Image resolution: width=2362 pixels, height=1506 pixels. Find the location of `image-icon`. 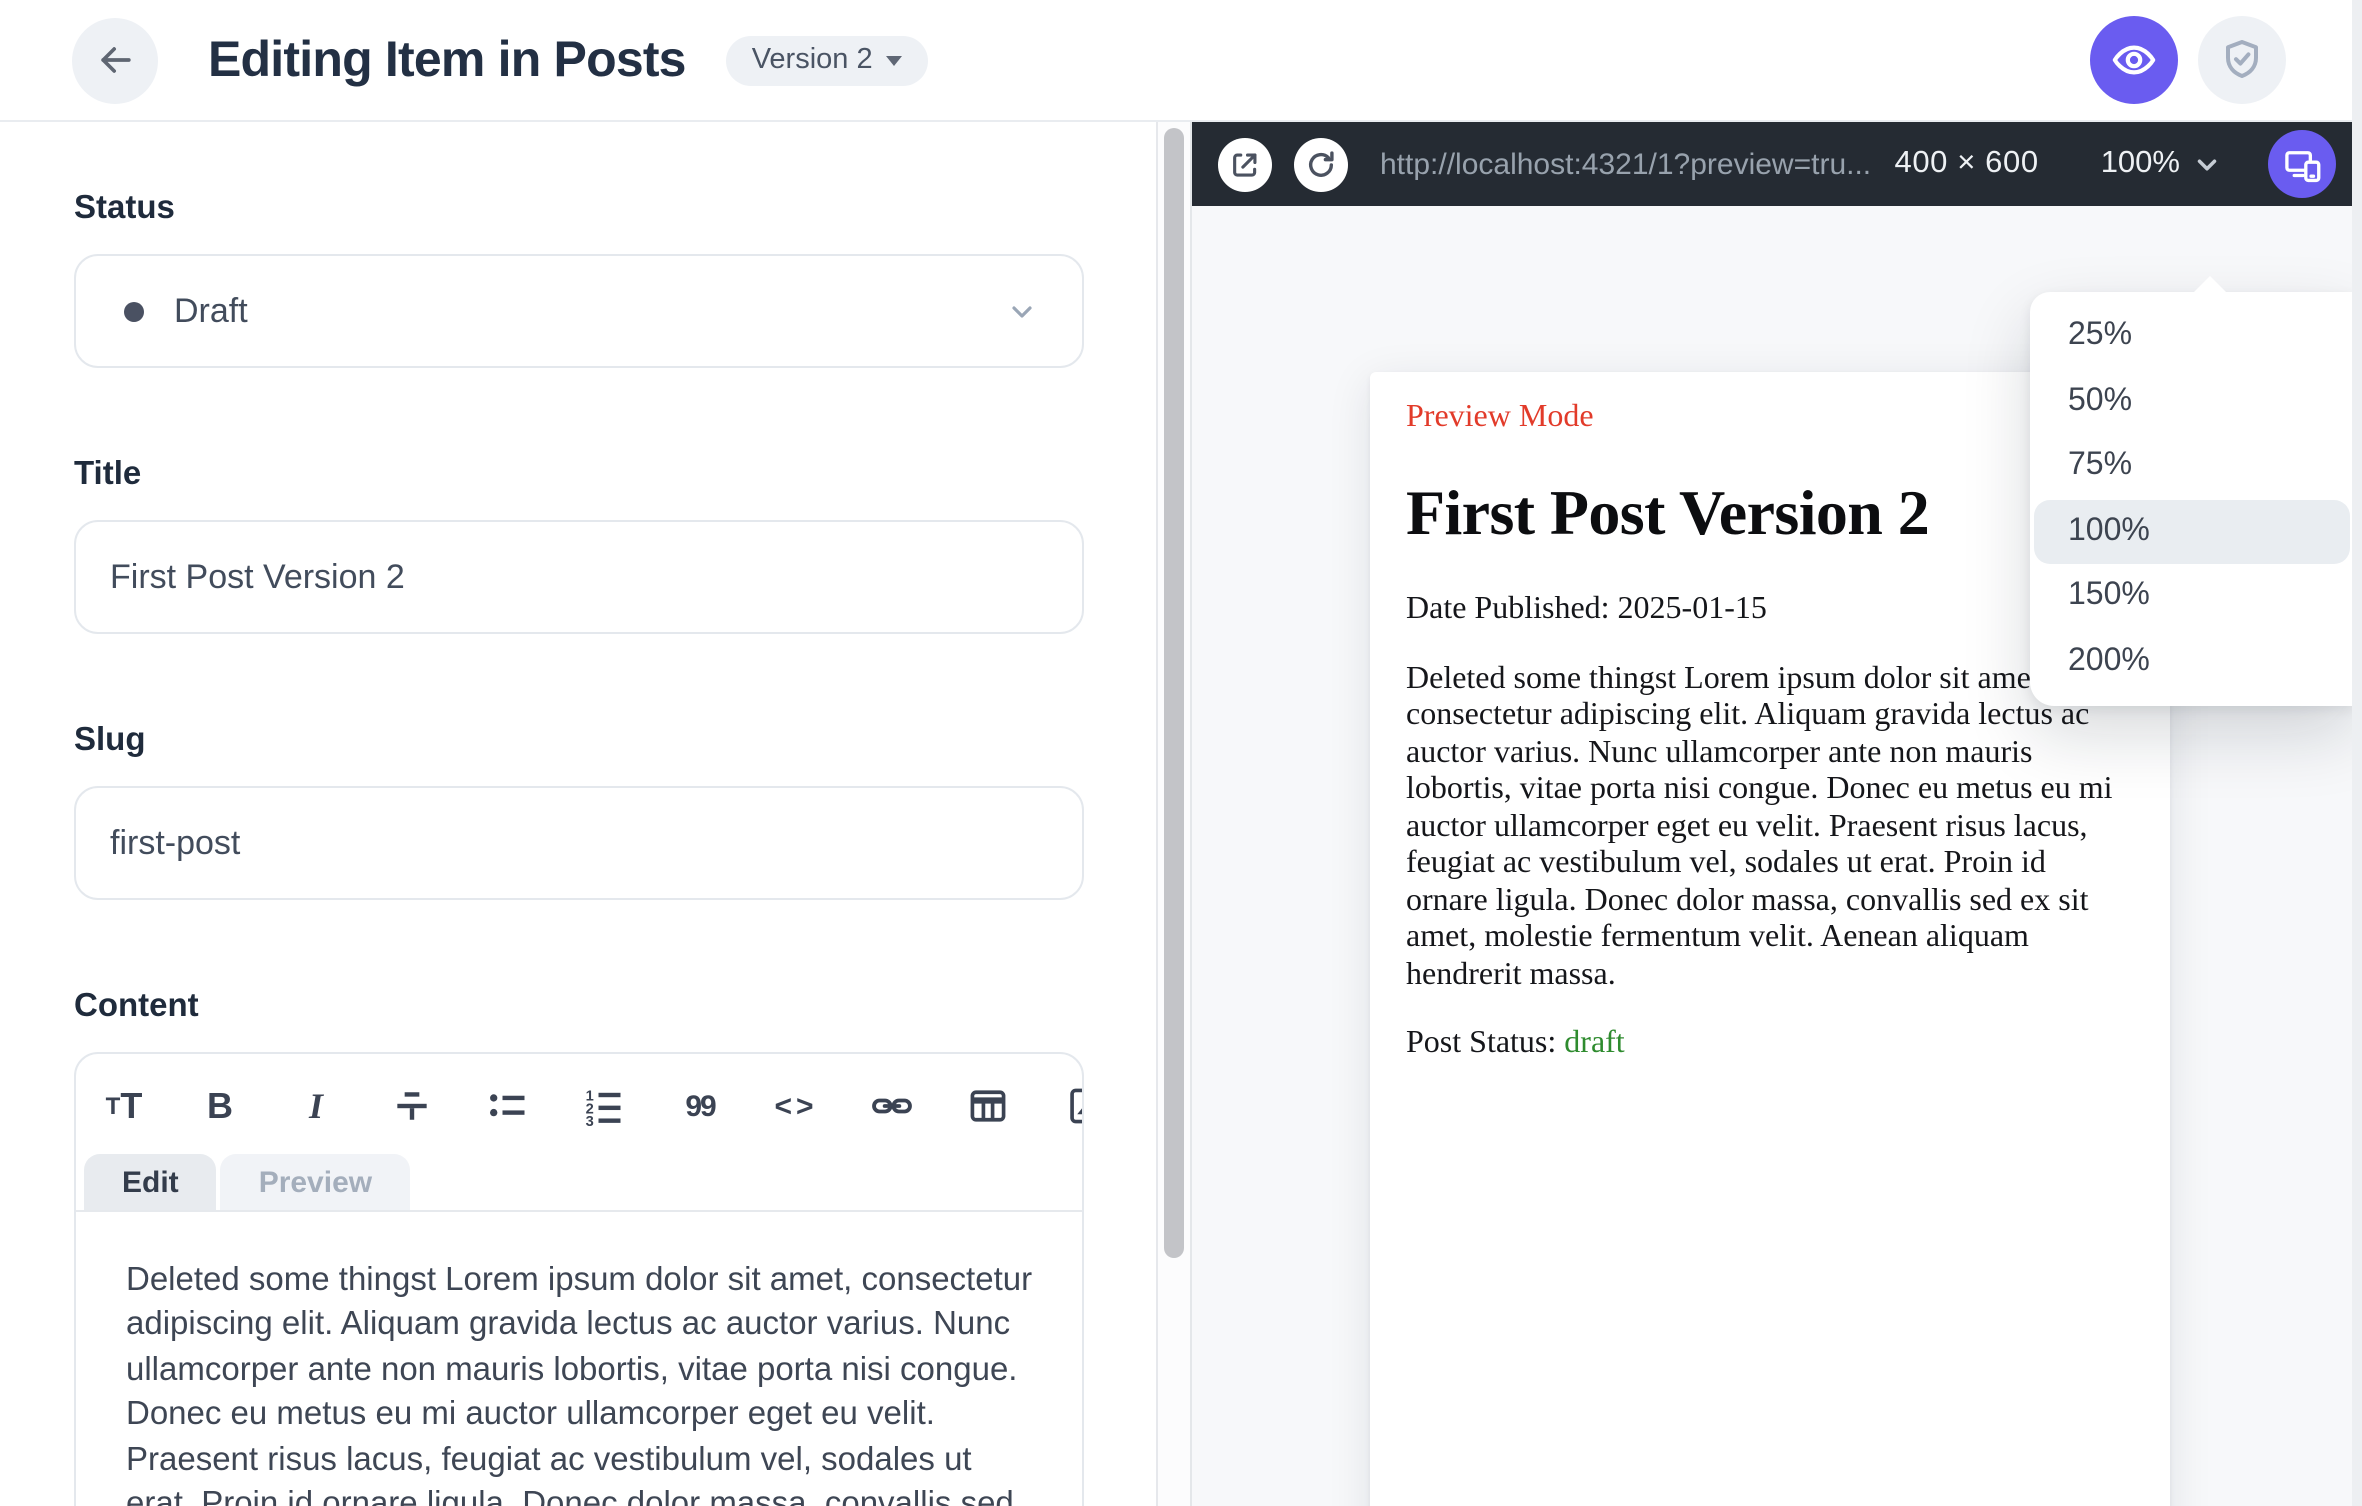

image-icon is located at coordinates (1072, 1106).